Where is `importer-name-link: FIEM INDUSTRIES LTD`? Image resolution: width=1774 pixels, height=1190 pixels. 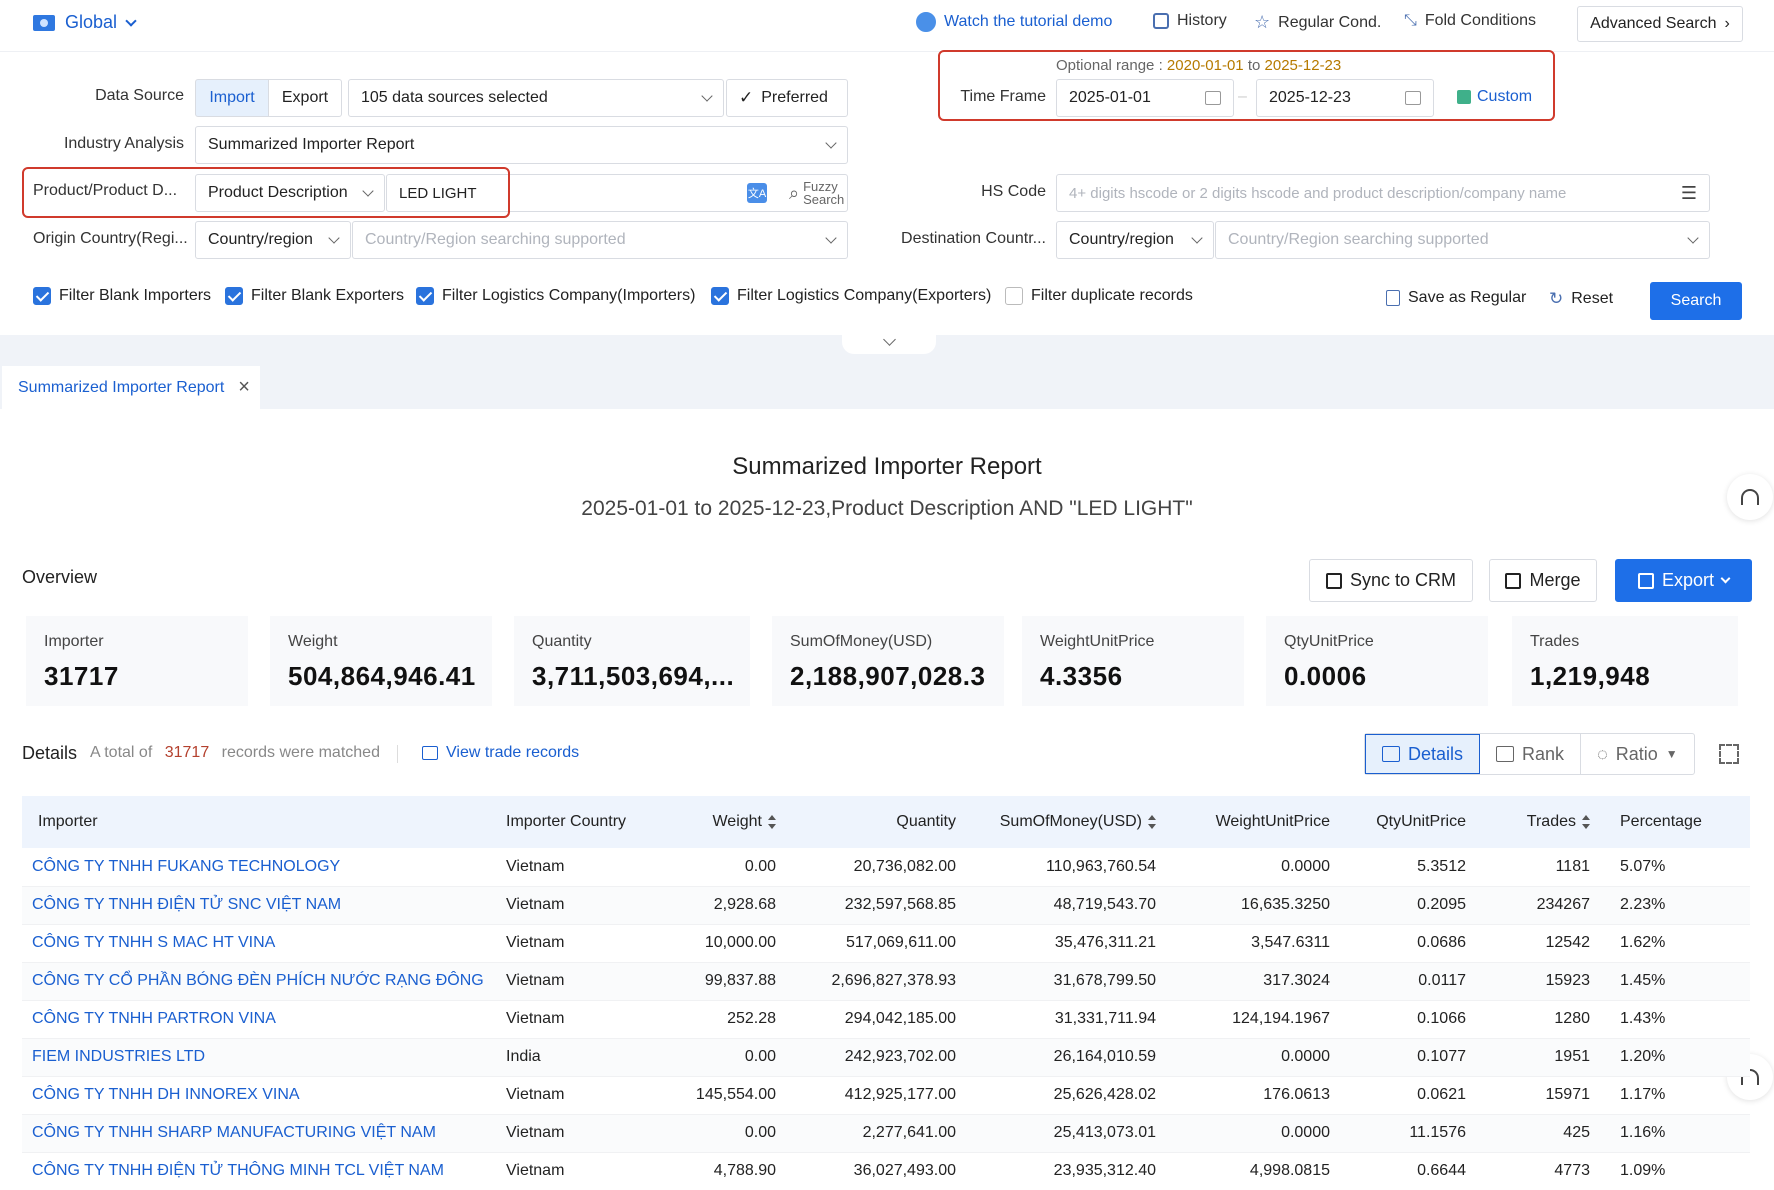
importer-name-link: FIEM INDUSTRIES LTD is located at coordinates (259, 1057).